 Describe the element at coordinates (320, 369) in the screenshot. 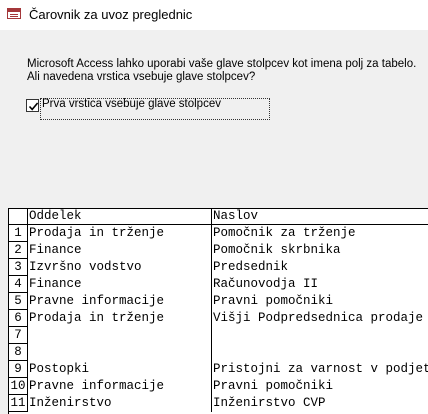

I see `cell-naslov: Pristojni za varnost v podjetju` at that location.